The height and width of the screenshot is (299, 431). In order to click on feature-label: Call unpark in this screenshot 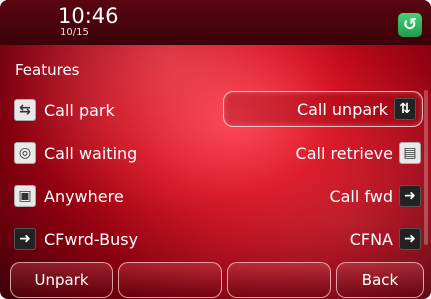, I will do `click(342, 109)`.